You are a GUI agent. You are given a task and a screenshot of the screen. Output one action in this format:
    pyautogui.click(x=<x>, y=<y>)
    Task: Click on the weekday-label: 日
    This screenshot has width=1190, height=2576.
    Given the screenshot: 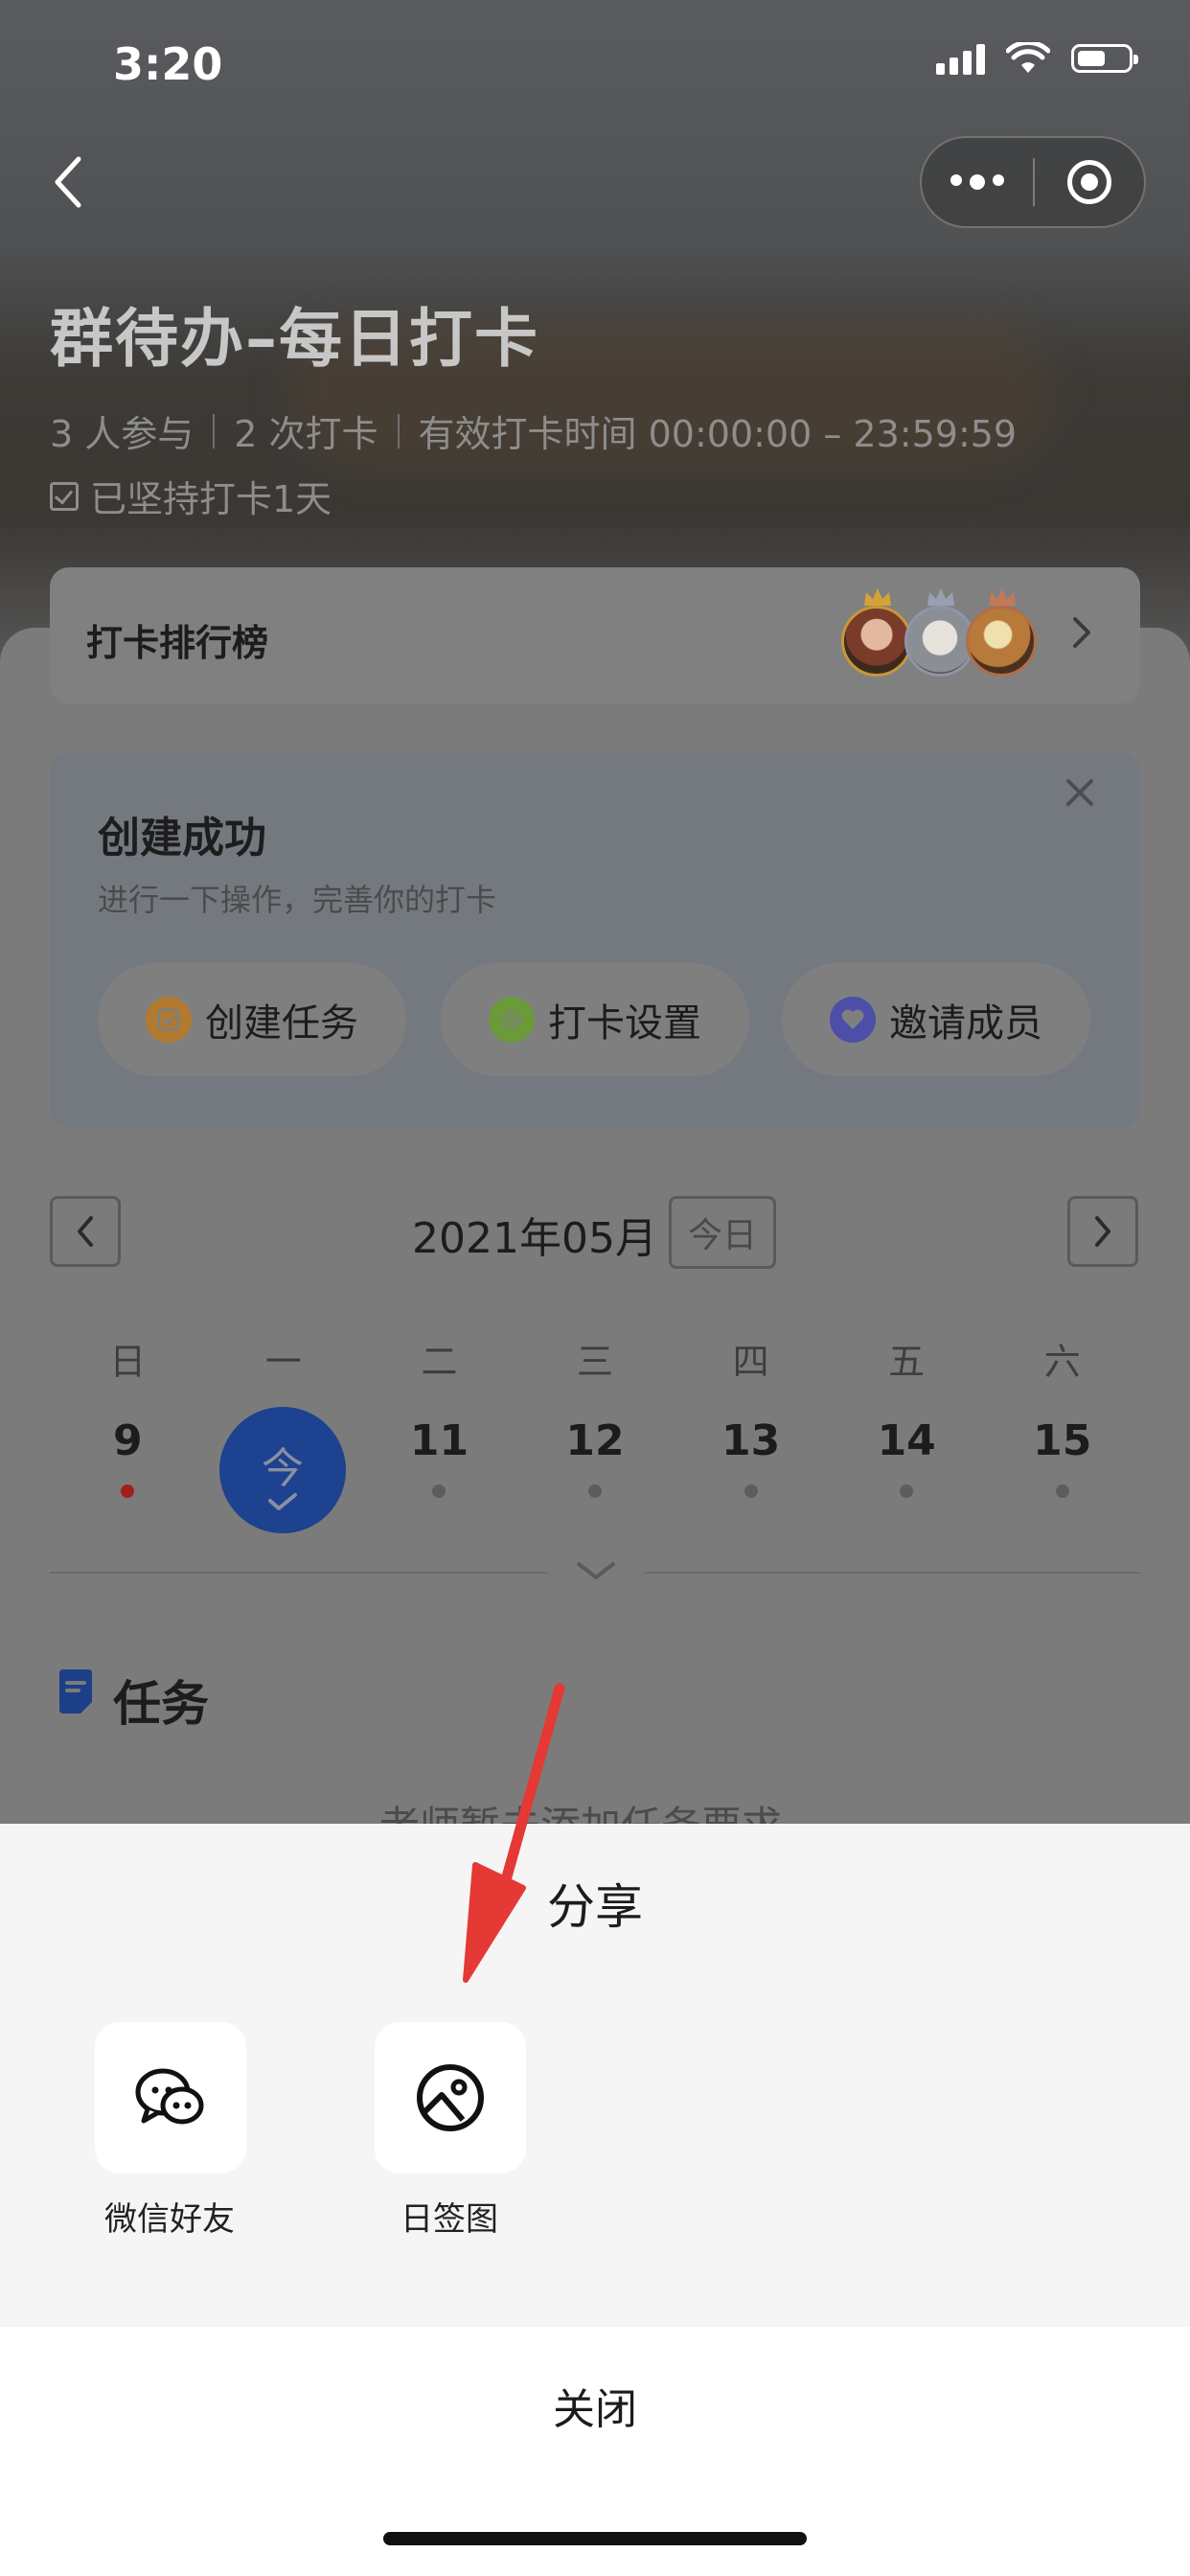 What is the action you would take?
    pyautogui.click(x=128, y=1362)
    